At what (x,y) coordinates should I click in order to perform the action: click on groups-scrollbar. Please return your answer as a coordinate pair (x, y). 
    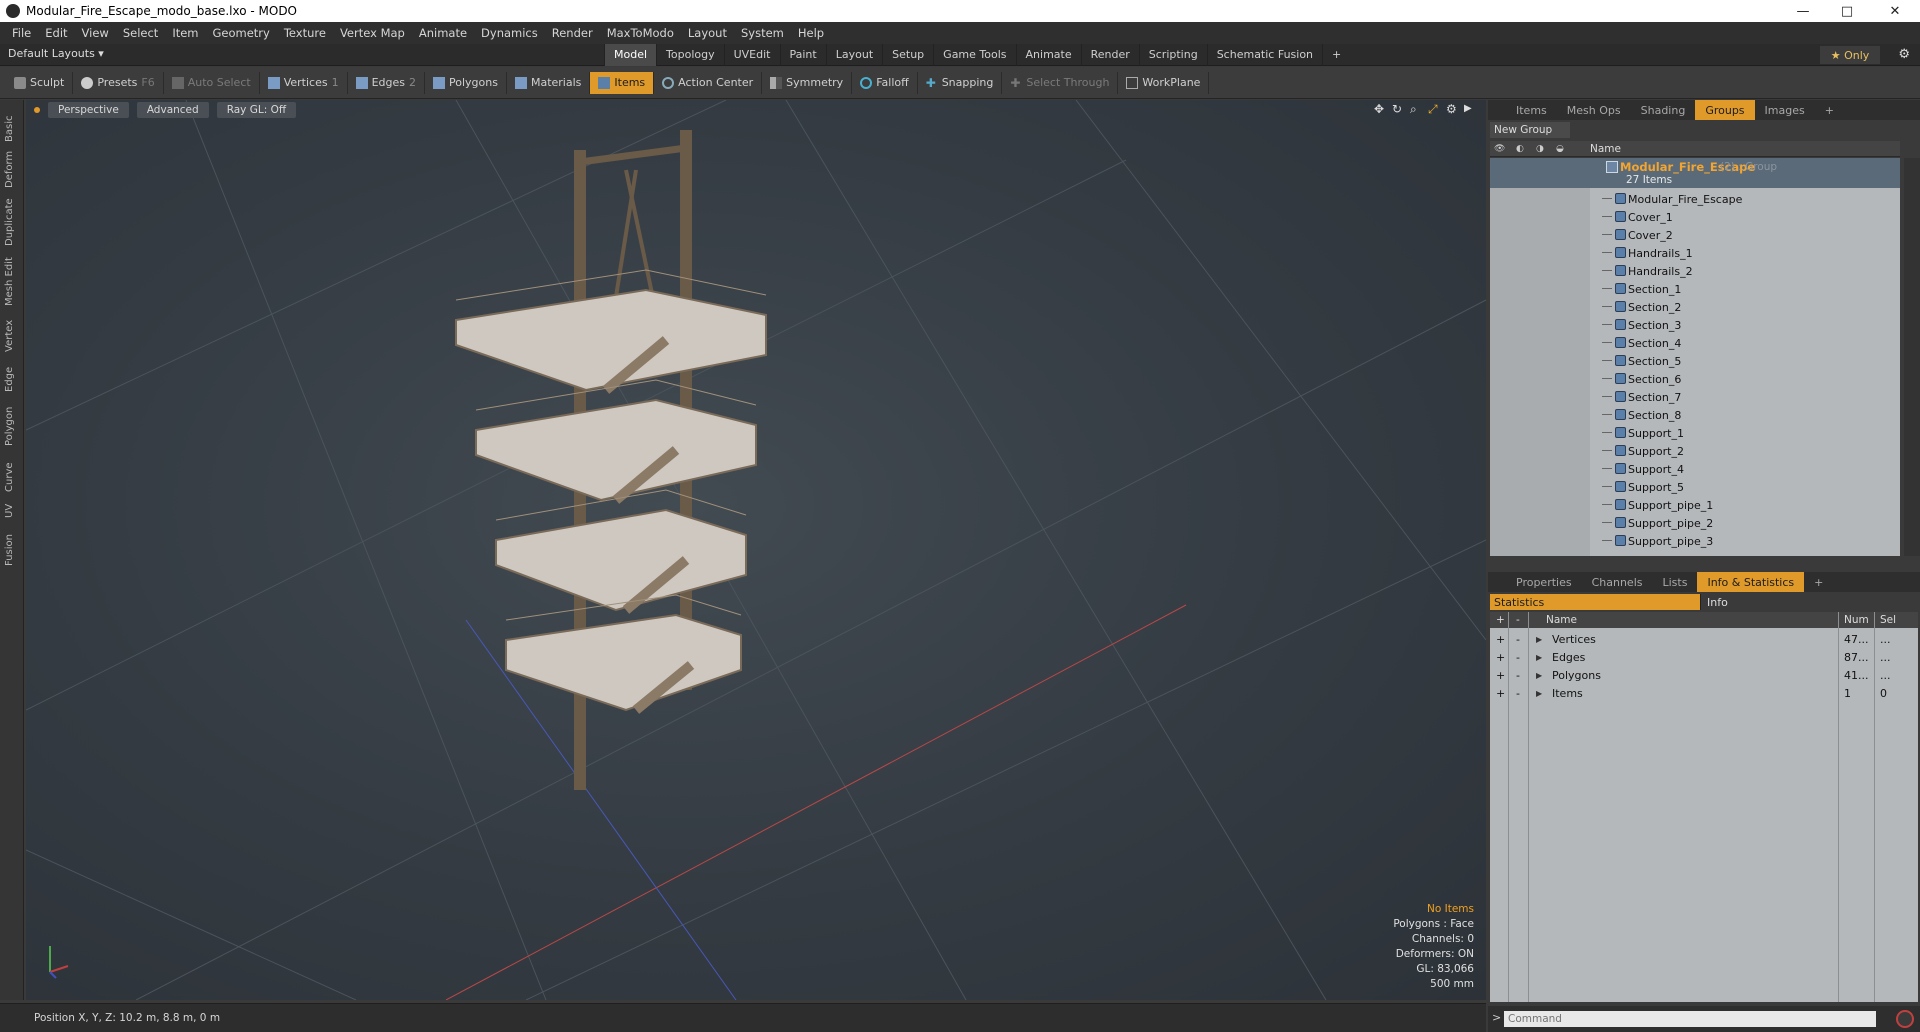
    Looking at the image, I should click on (1912, 357).